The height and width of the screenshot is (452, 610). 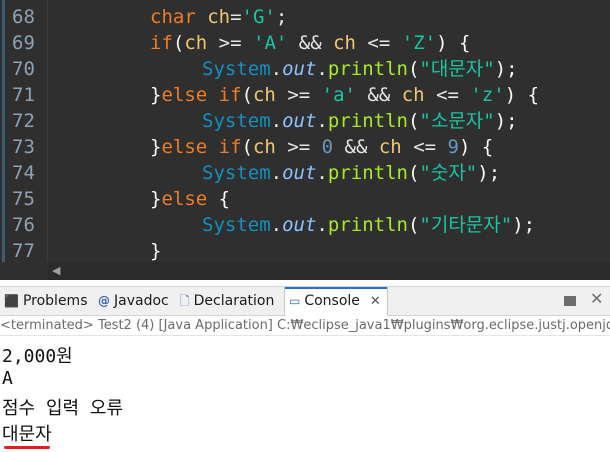 What do you see at coordinates (368, 225) in the screenshot?
I see `code-text: System.out.println("기타문자");` at bounding box center [368, 225].